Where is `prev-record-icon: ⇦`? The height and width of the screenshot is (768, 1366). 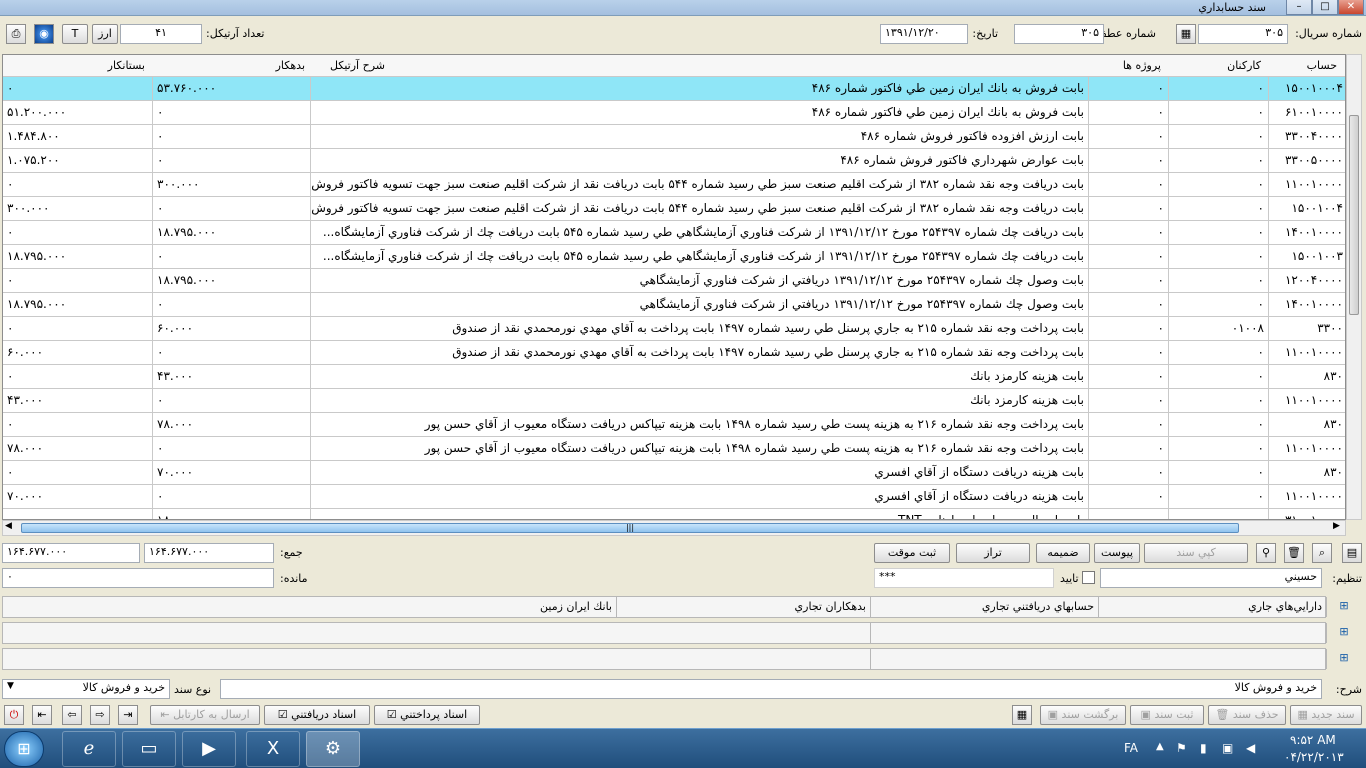 prev-record-icon: ⇦ is located at coordinates (72, 715).